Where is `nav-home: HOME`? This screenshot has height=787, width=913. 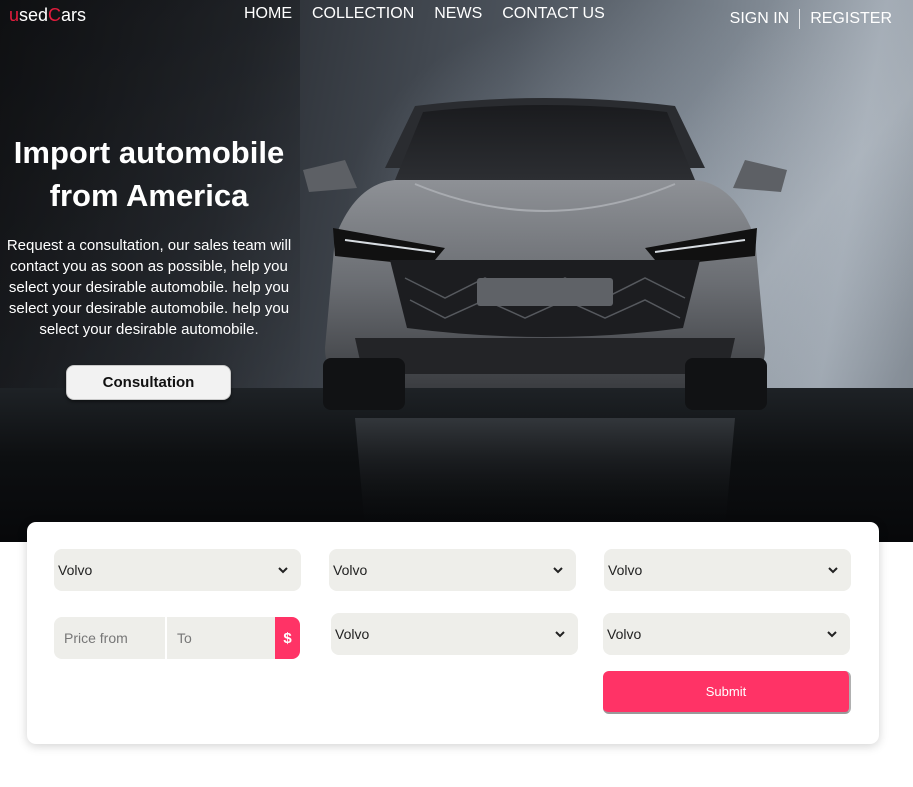 nav-home: HOME is located at coordinates (268, 14).